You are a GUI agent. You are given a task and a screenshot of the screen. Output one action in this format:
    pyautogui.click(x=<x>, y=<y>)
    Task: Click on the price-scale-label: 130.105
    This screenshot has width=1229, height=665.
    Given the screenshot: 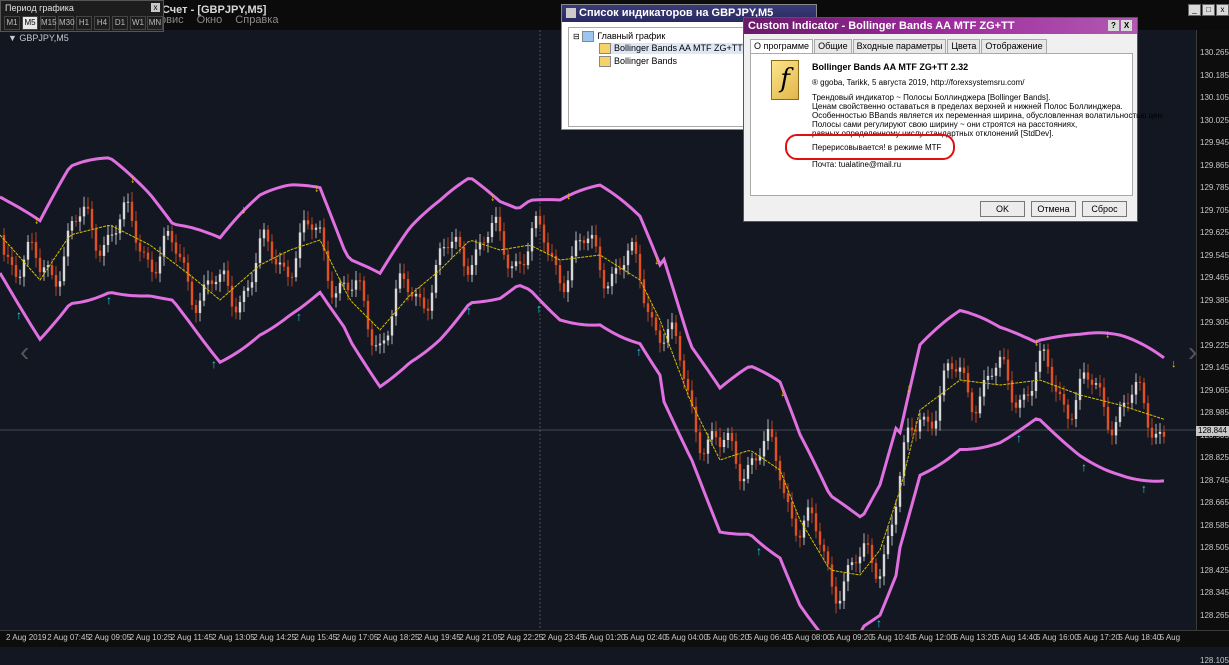 What is the action you would take?
    pyautogui.click(x=1214, y=97)
    